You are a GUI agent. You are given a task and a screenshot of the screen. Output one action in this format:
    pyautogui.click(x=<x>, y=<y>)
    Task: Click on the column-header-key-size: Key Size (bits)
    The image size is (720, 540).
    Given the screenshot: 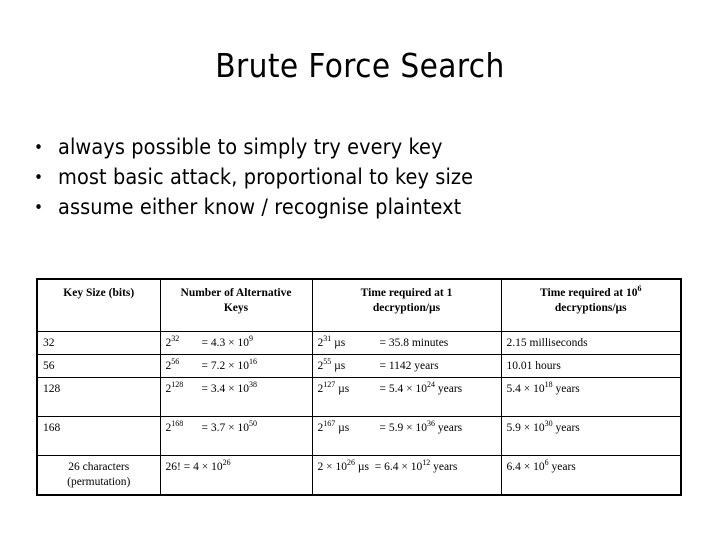 What is the action you would take?
    pyautogui.click(x=98, y=305)
    